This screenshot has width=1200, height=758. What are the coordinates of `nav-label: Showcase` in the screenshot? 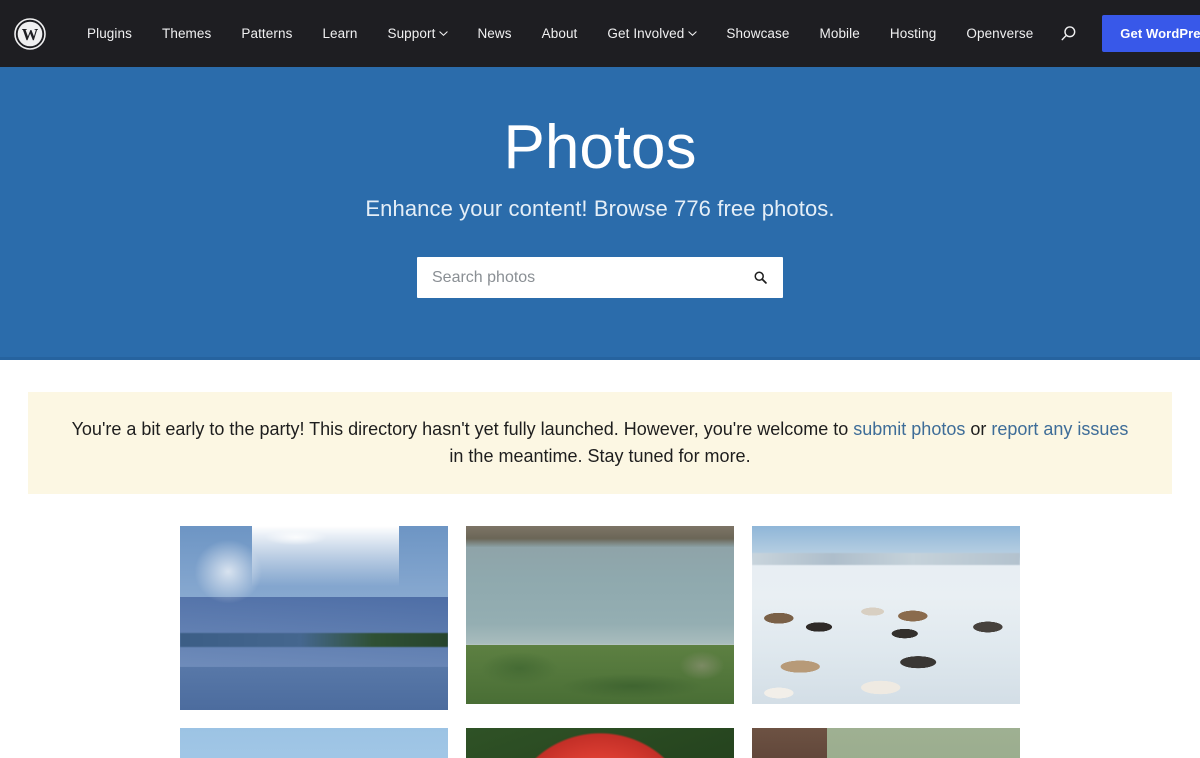 It's located at (758, 33).